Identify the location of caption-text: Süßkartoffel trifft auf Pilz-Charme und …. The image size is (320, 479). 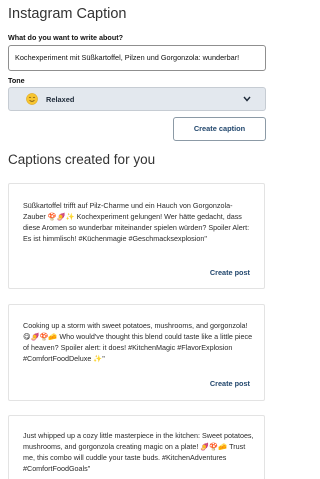
(136, 222).